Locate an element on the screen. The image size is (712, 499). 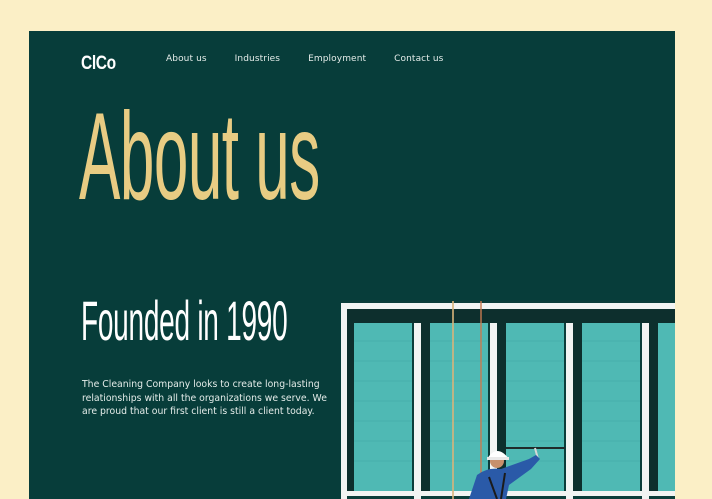
brand-logo: ClCo is located at coordinates (98, 64).